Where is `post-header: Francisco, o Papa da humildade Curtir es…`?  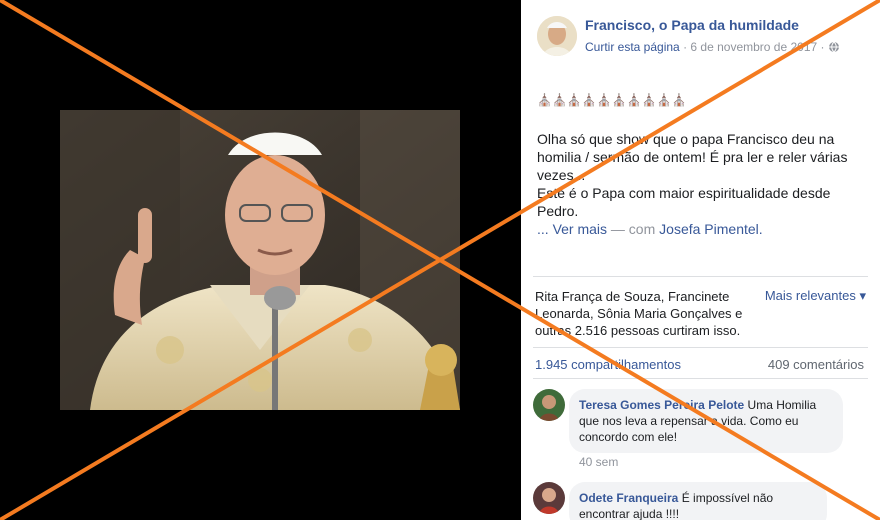 post-header: Francisco, o Papa da humildade Curtir es… is located at coordinates (703, 36).